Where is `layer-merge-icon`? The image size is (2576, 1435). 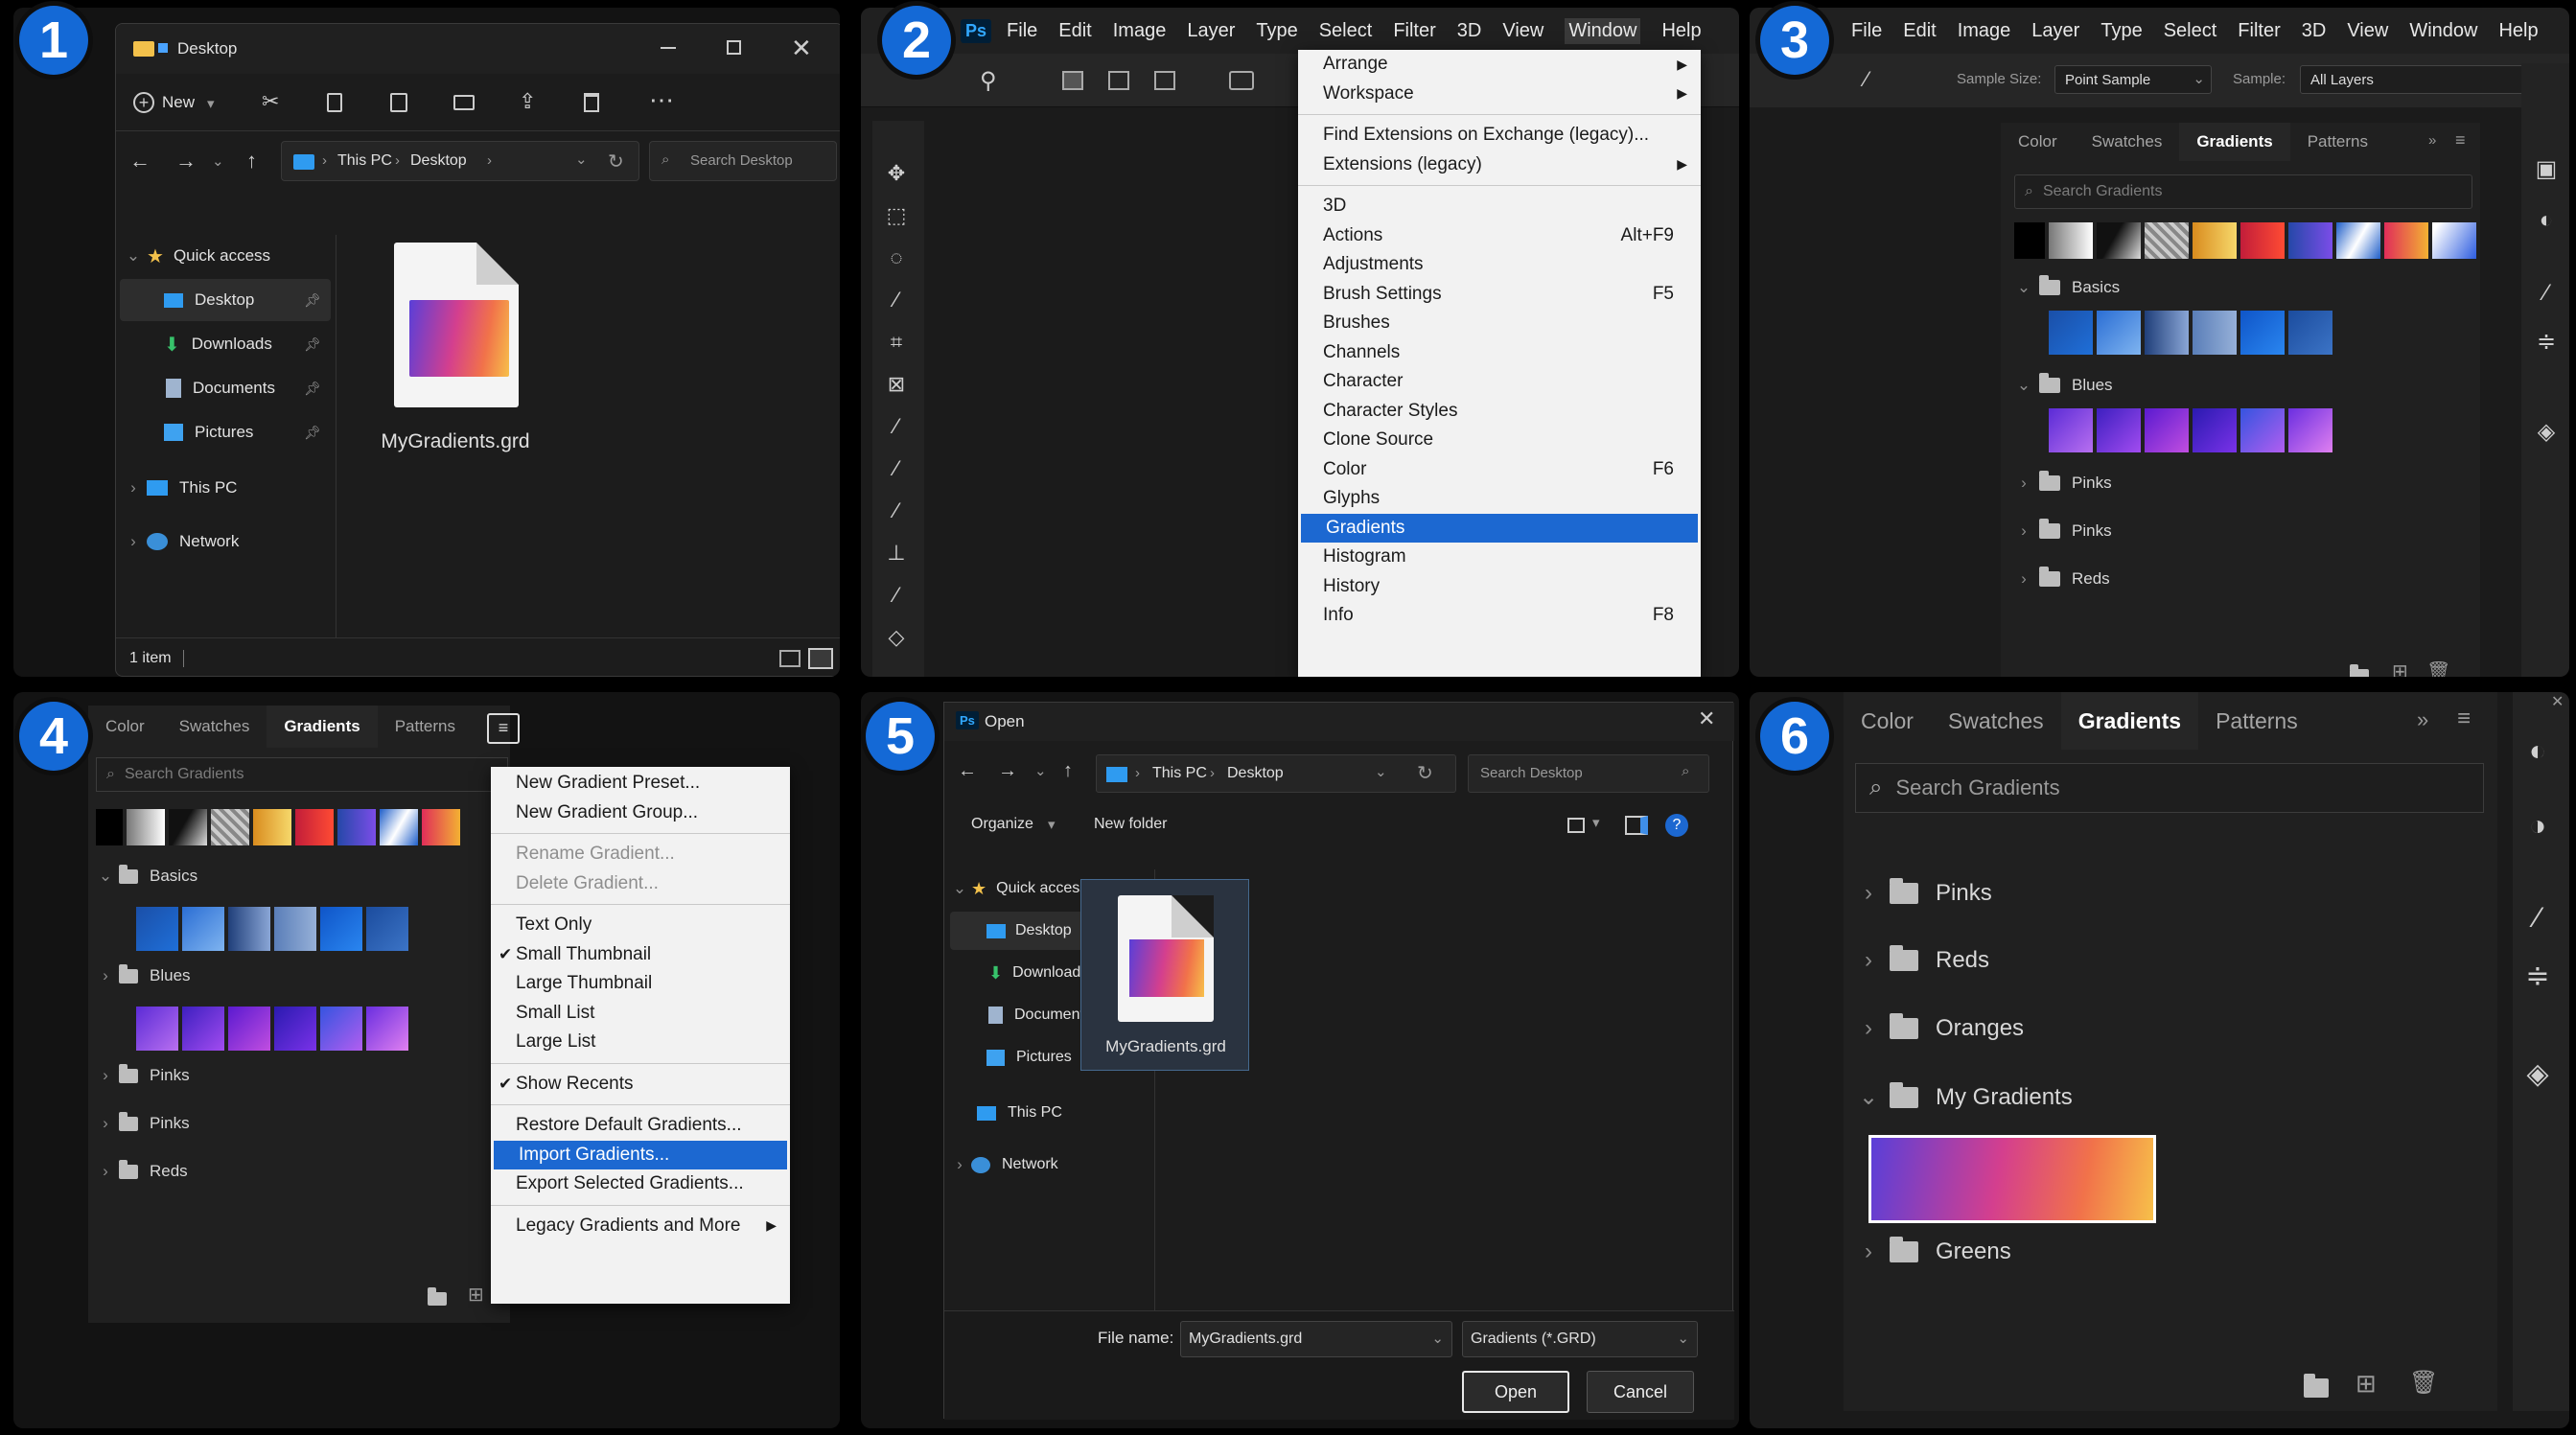 layer-merge-icon is located at coordinates (1165, 80).